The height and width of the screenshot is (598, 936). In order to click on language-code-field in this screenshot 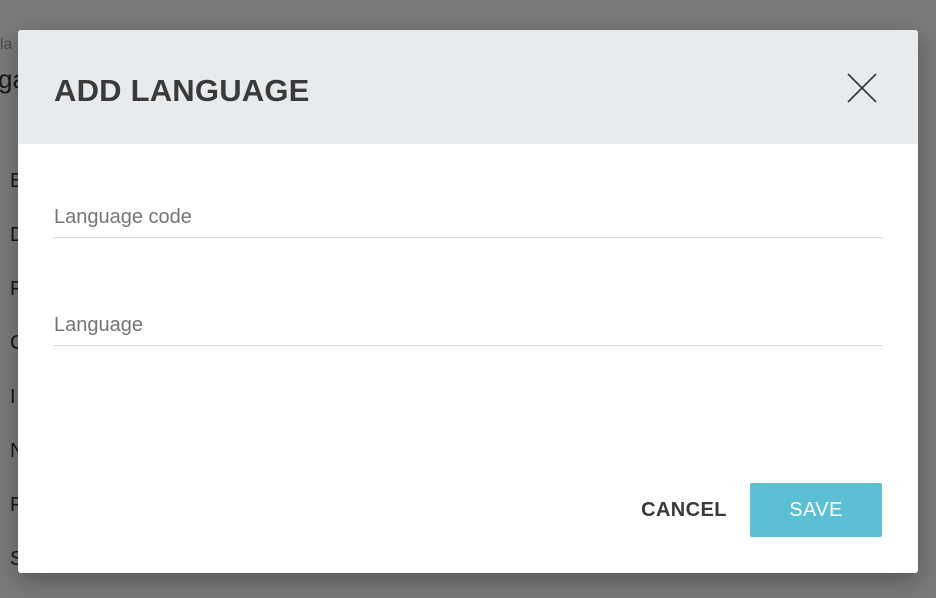, I will do `click(468, 218)`.